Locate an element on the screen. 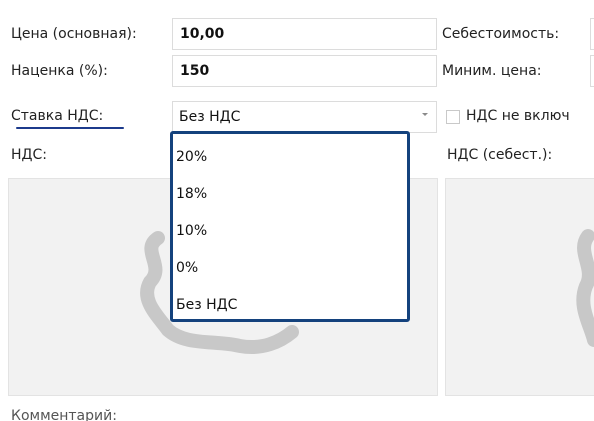  vat-option-none: Без НДС is located at coordinates (206, 305).